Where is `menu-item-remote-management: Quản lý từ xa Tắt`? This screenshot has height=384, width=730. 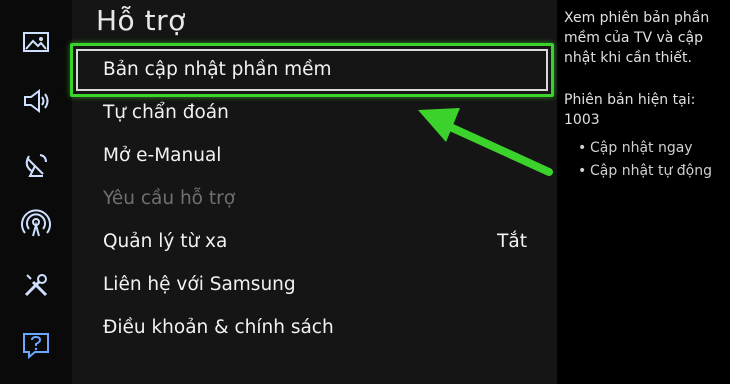 menu-item-remote-management: Quản lý từ xa Tắt is located at coordinates (314, 241).